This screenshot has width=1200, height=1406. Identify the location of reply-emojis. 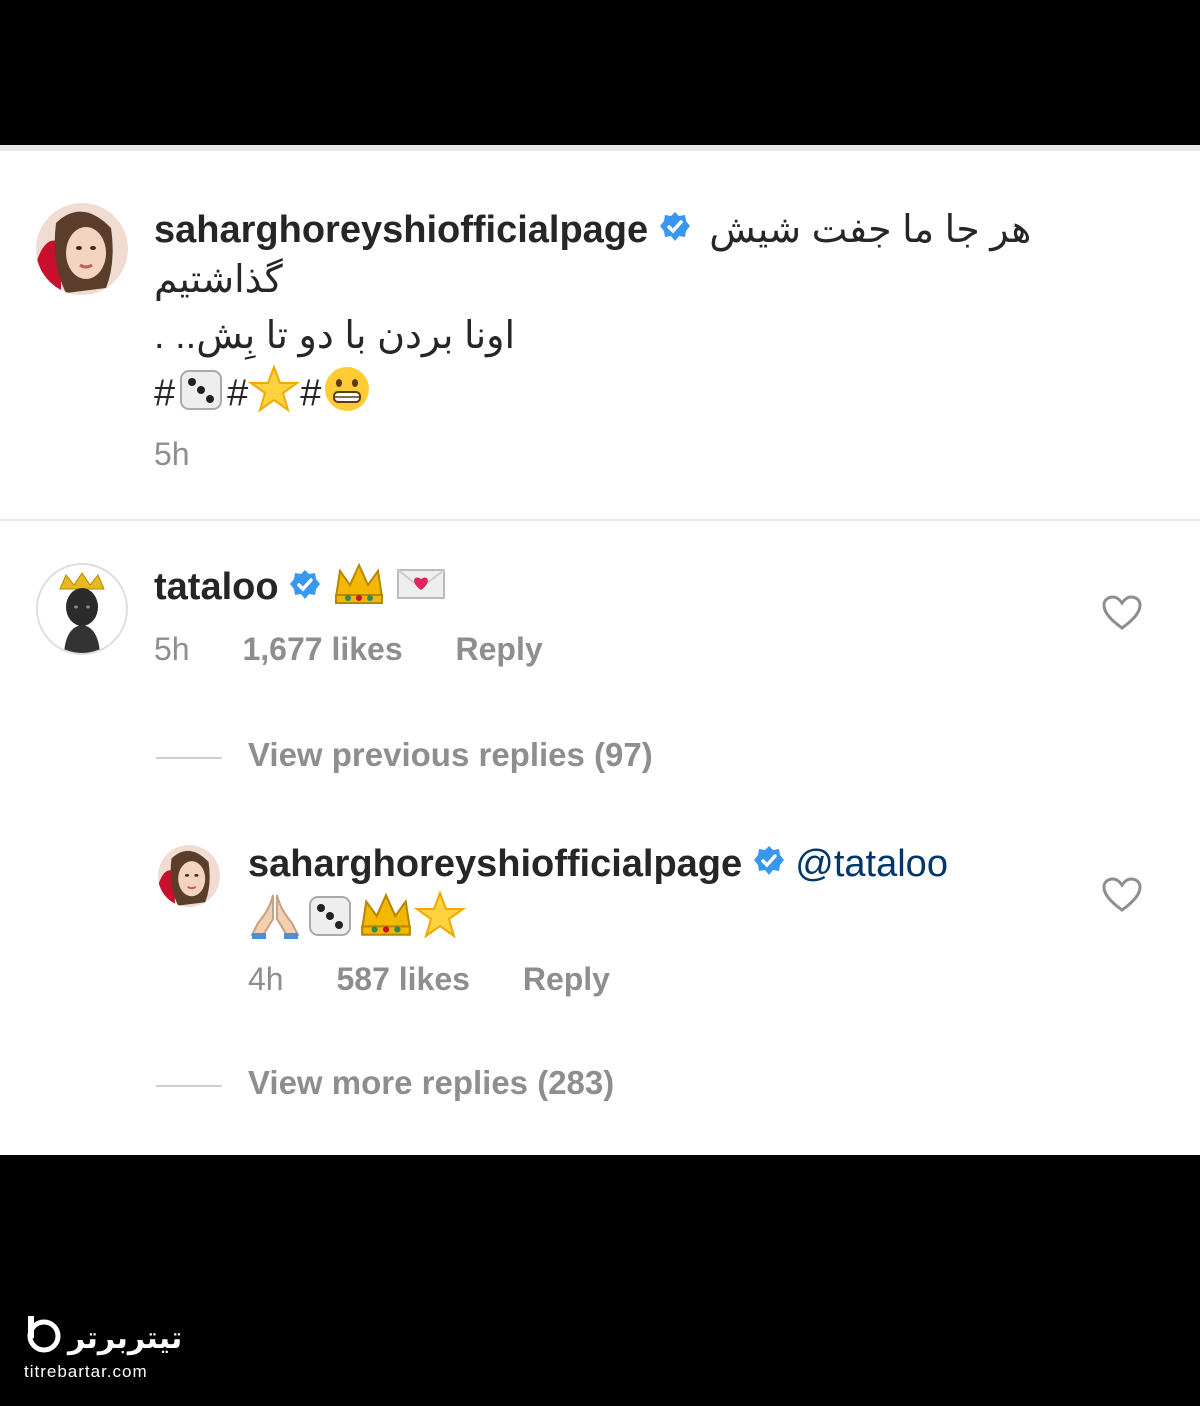
(357, 920).